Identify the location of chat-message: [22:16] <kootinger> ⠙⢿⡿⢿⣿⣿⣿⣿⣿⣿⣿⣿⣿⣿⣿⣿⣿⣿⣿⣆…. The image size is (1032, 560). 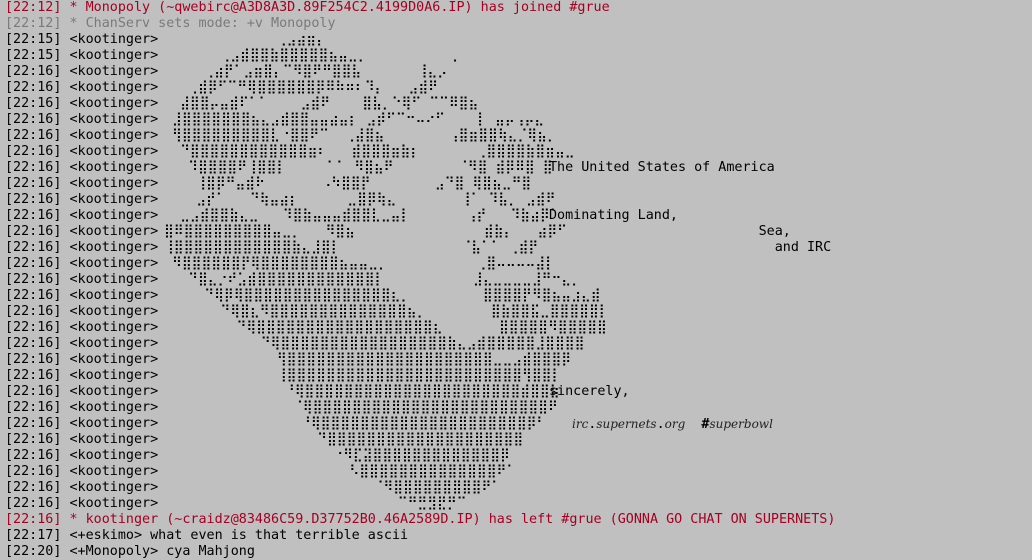
(518, 296).